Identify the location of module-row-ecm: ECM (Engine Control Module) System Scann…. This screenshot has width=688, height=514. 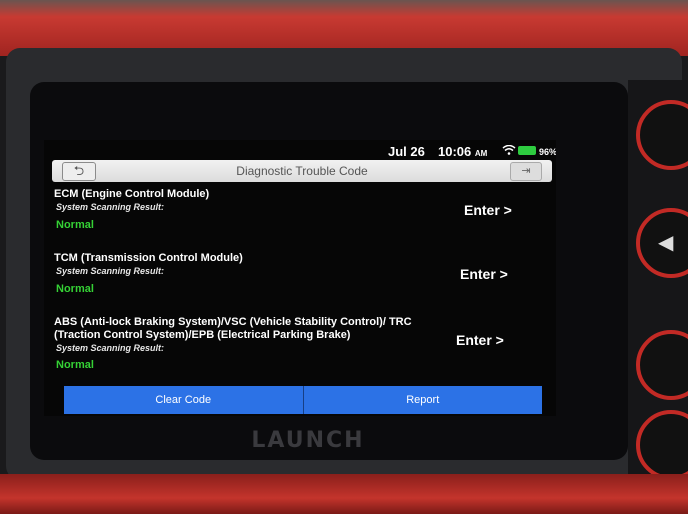
(300, 219).